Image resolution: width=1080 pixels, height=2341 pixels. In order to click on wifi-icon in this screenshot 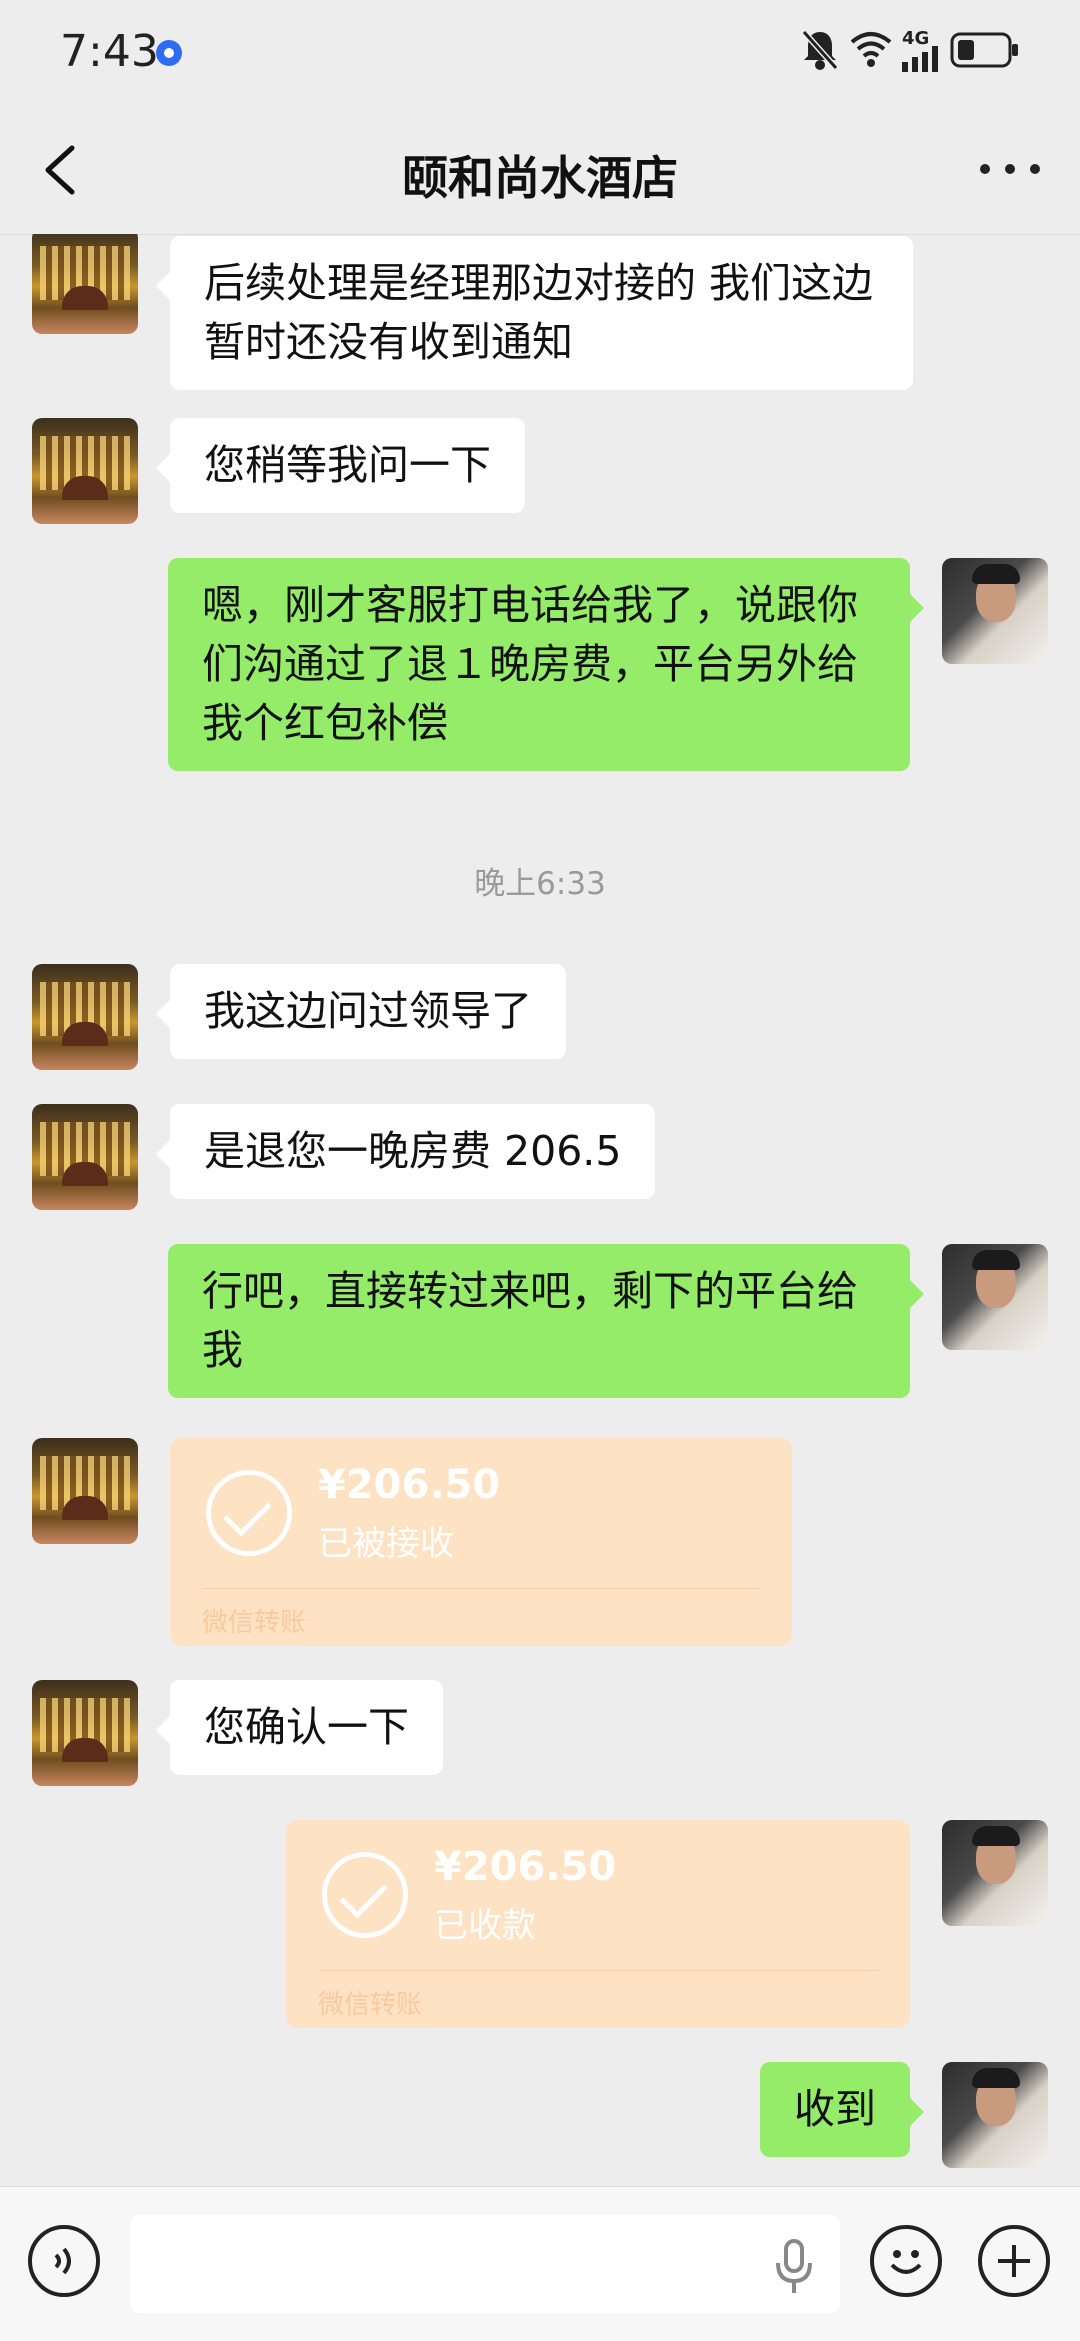, I will do `click(871, 49)`.